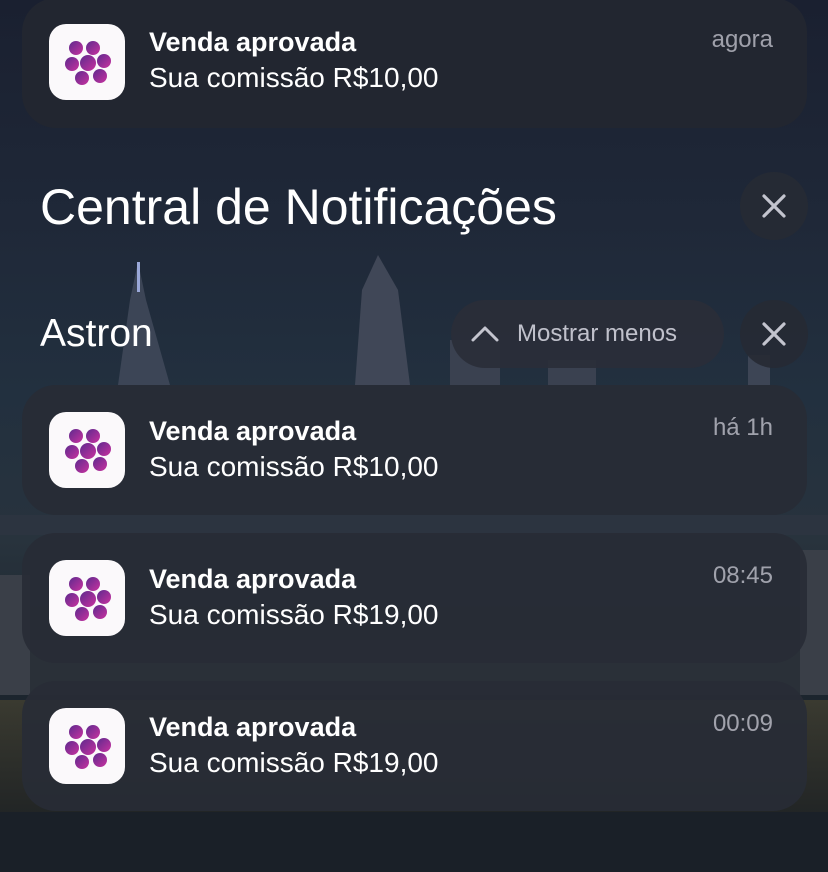 This screenshot has height=872, width=828. Describe the element at coordinates (742, 575) in the screenshot. I see `notification-time: 08:45` at that location.